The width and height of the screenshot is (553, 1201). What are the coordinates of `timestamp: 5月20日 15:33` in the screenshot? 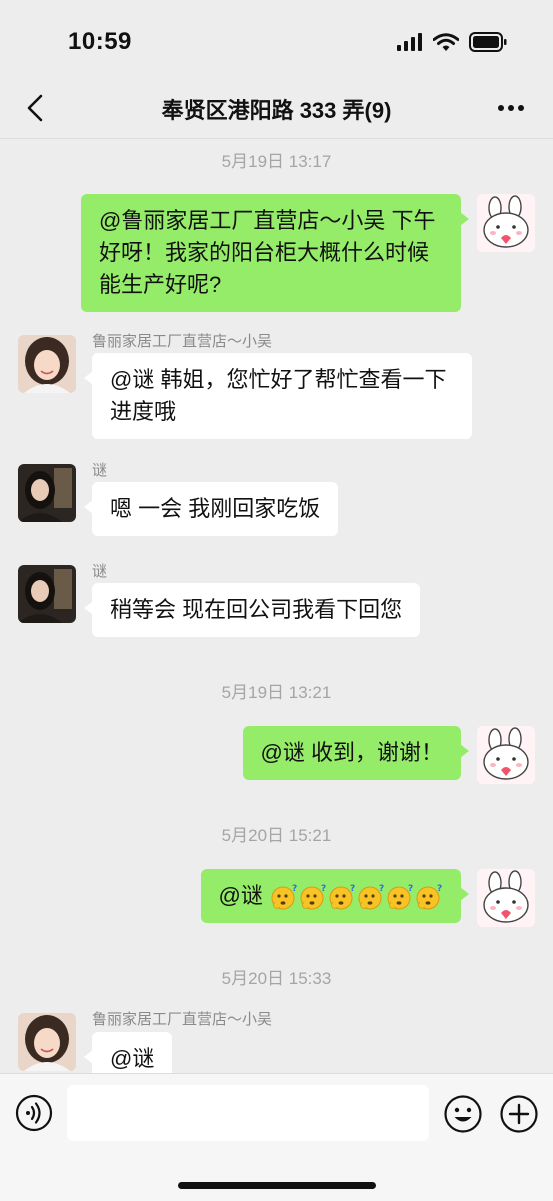 It's located at (276, 978).